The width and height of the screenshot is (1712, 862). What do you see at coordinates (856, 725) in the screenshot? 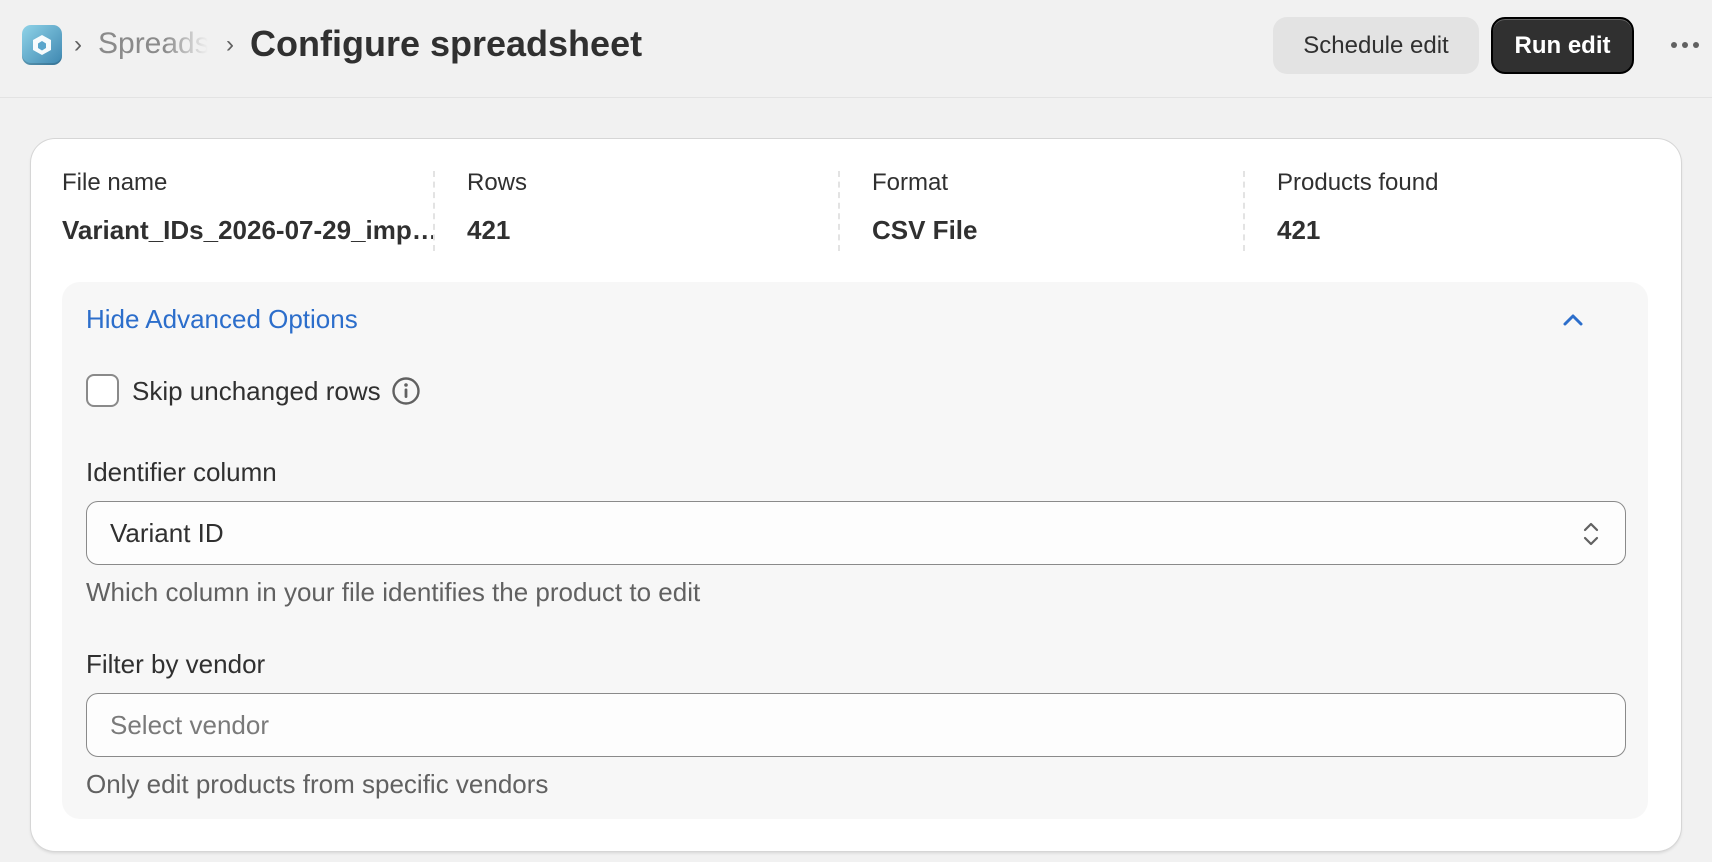
I see `vendor-input` at bounding box center [856, 725].